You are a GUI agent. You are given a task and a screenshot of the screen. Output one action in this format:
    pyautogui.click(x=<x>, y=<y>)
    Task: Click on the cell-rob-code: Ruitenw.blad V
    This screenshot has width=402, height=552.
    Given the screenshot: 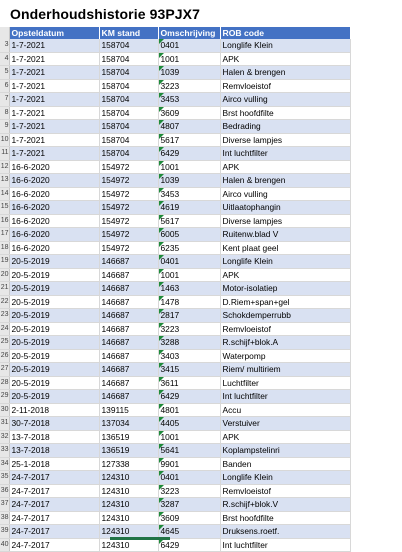 What is the action you would take?
    pyautogui.click(x=285, y=234)
    